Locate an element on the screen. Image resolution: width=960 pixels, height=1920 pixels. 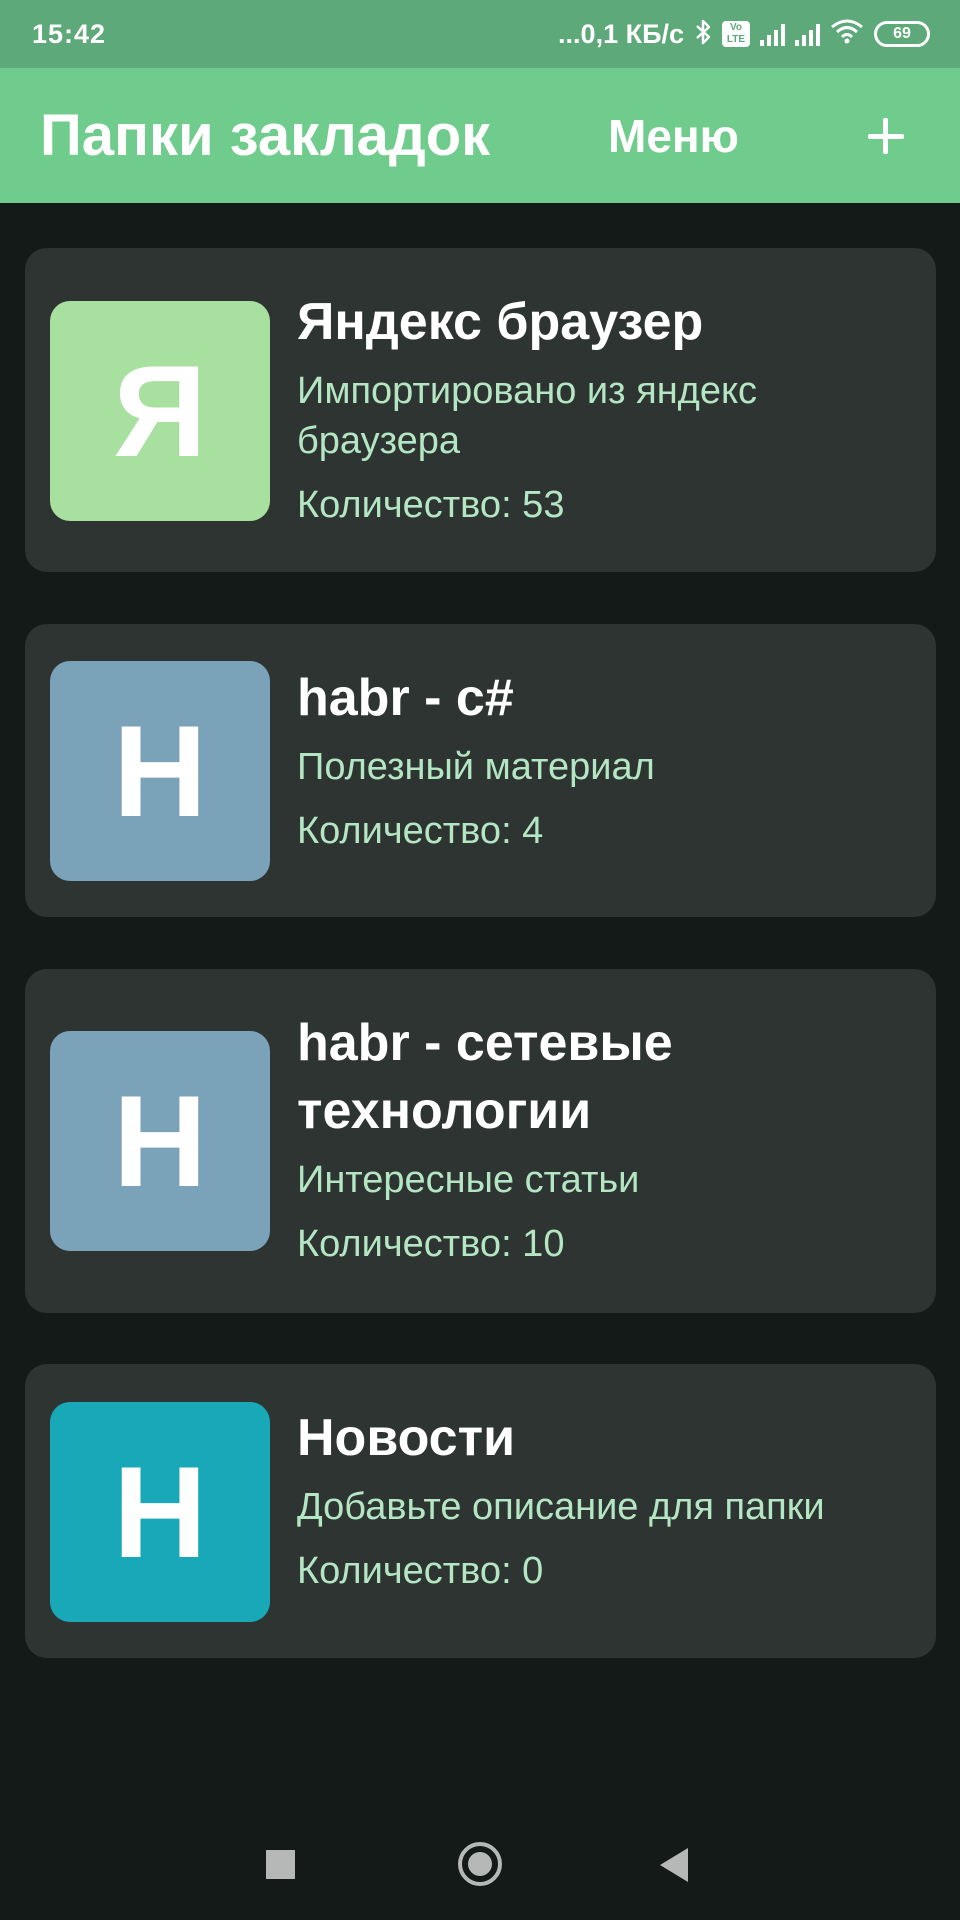
status-icons: ...0,1 КБ/с Vo LTE 69 is located at coordinates (744, 34).